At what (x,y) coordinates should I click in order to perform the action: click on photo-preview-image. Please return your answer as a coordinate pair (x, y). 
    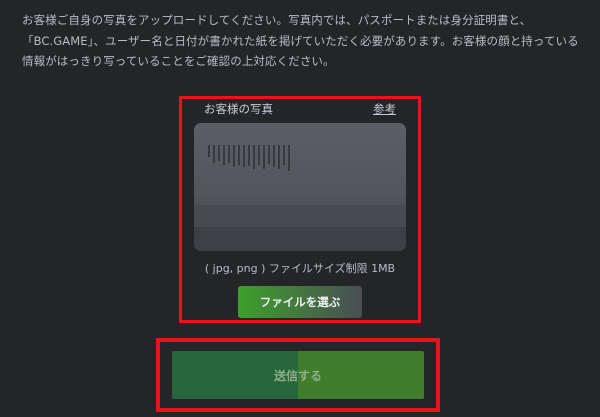
    Looking at the image, I should click on (300, 187).